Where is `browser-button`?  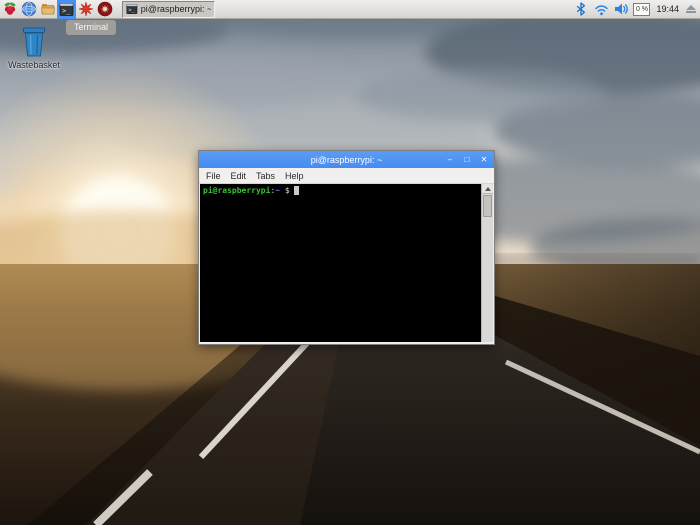 browser-button is located at coordinates (28, 9).